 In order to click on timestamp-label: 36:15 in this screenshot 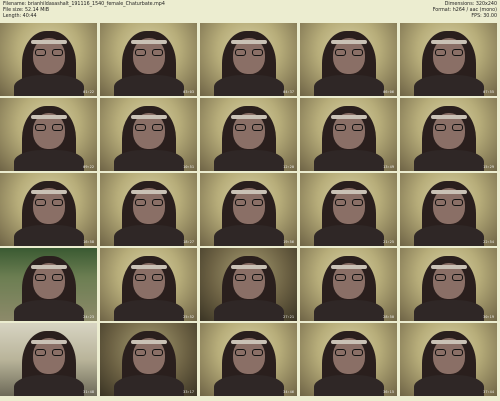, I will do `click(388, 392)`.